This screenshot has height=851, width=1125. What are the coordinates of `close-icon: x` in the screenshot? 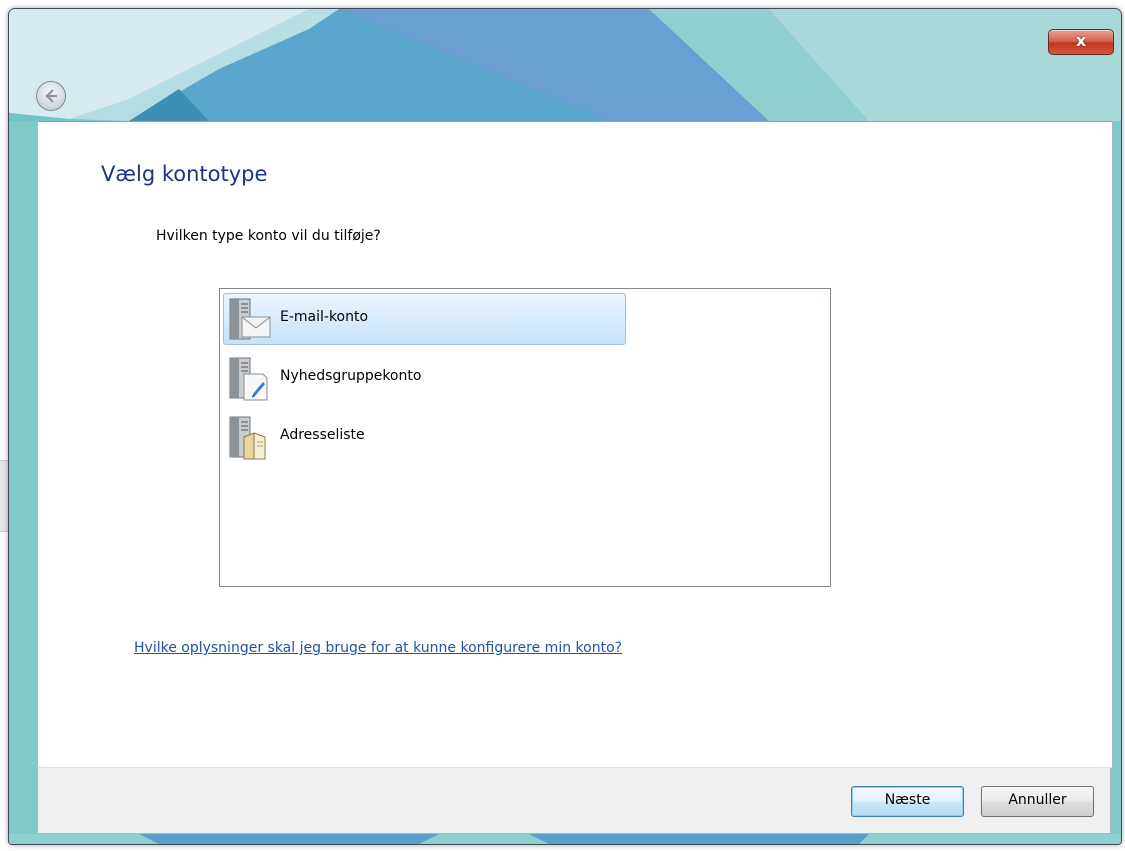 It's located at (1081, 40).